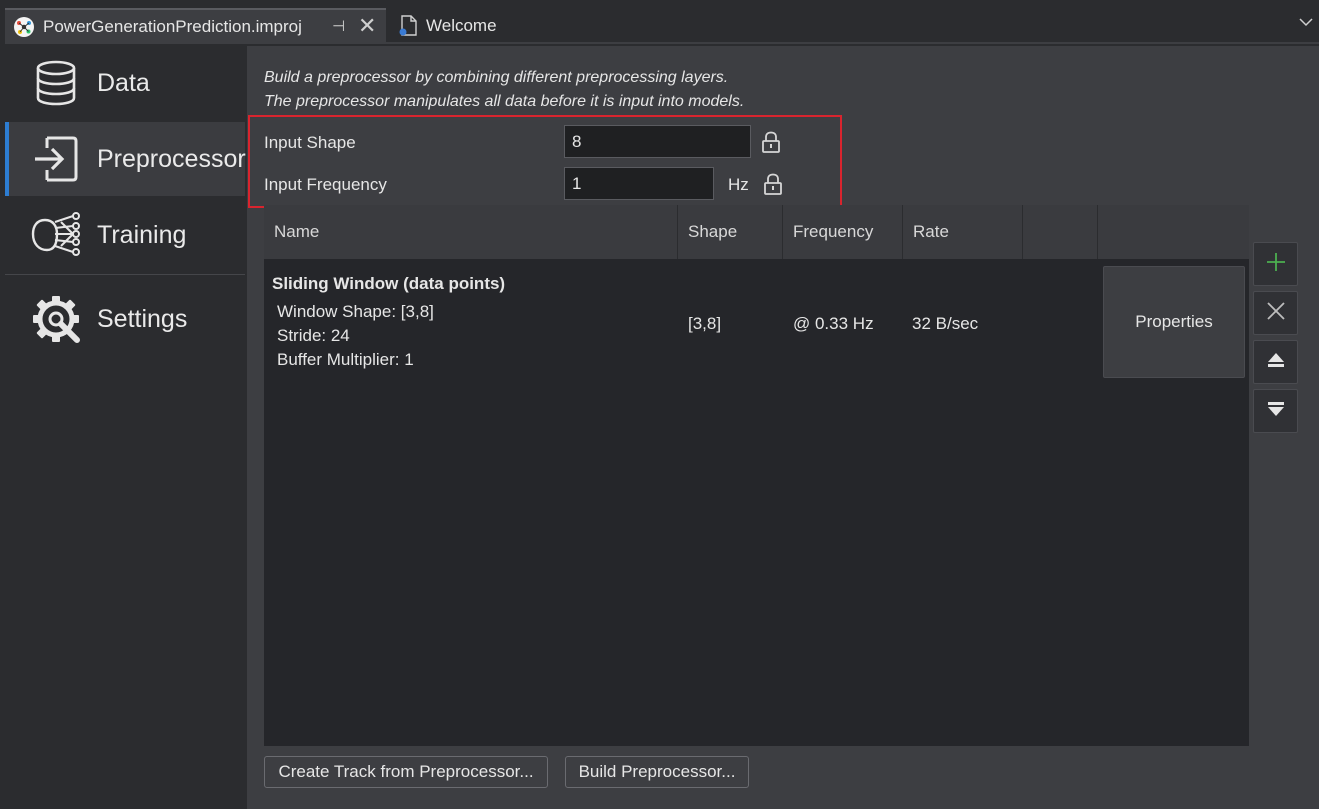  I want to click on input-frequency-field: 1, so click(639, 183).